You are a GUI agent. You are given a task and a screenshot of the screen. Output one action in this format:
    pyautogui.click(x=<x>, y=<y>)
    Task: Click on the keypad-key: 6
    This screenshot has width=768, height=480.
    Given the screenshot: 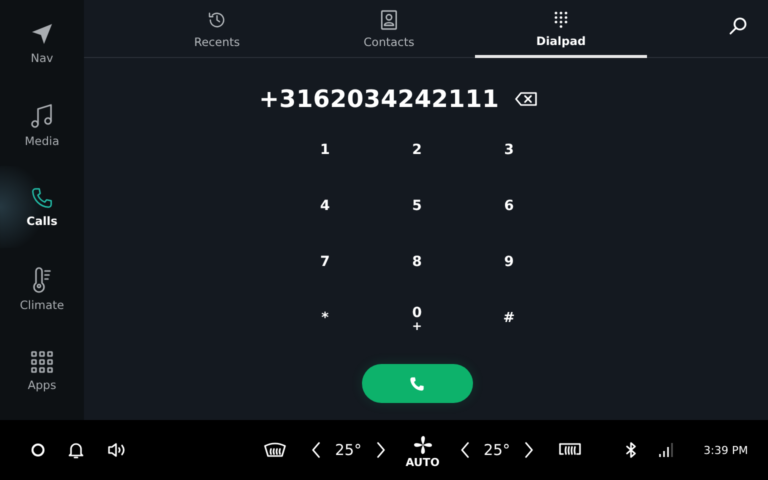 What is the action you would take?
    pyautogui.click(x=509, y=206)
    